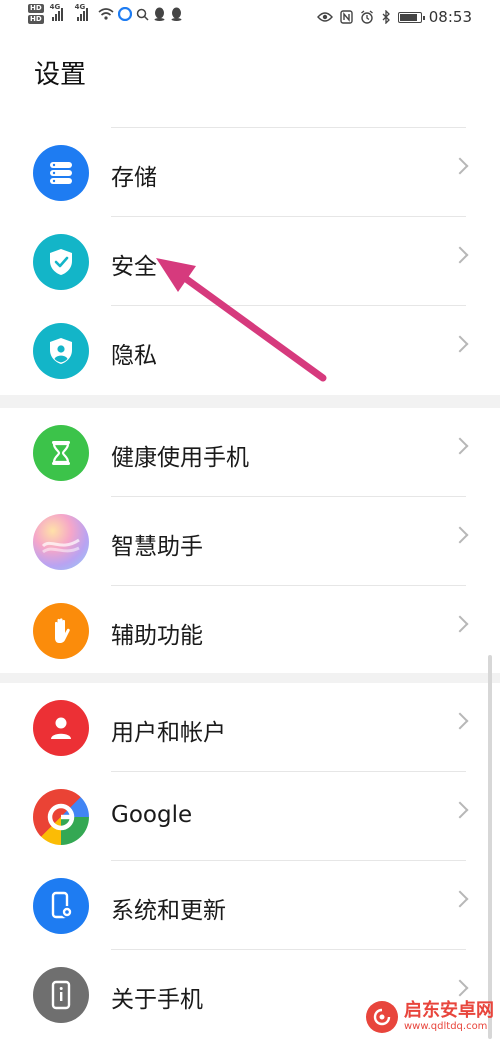 This screenshot has width=500, height=1039. I want to click on nfc-icon, so click(346, 17).